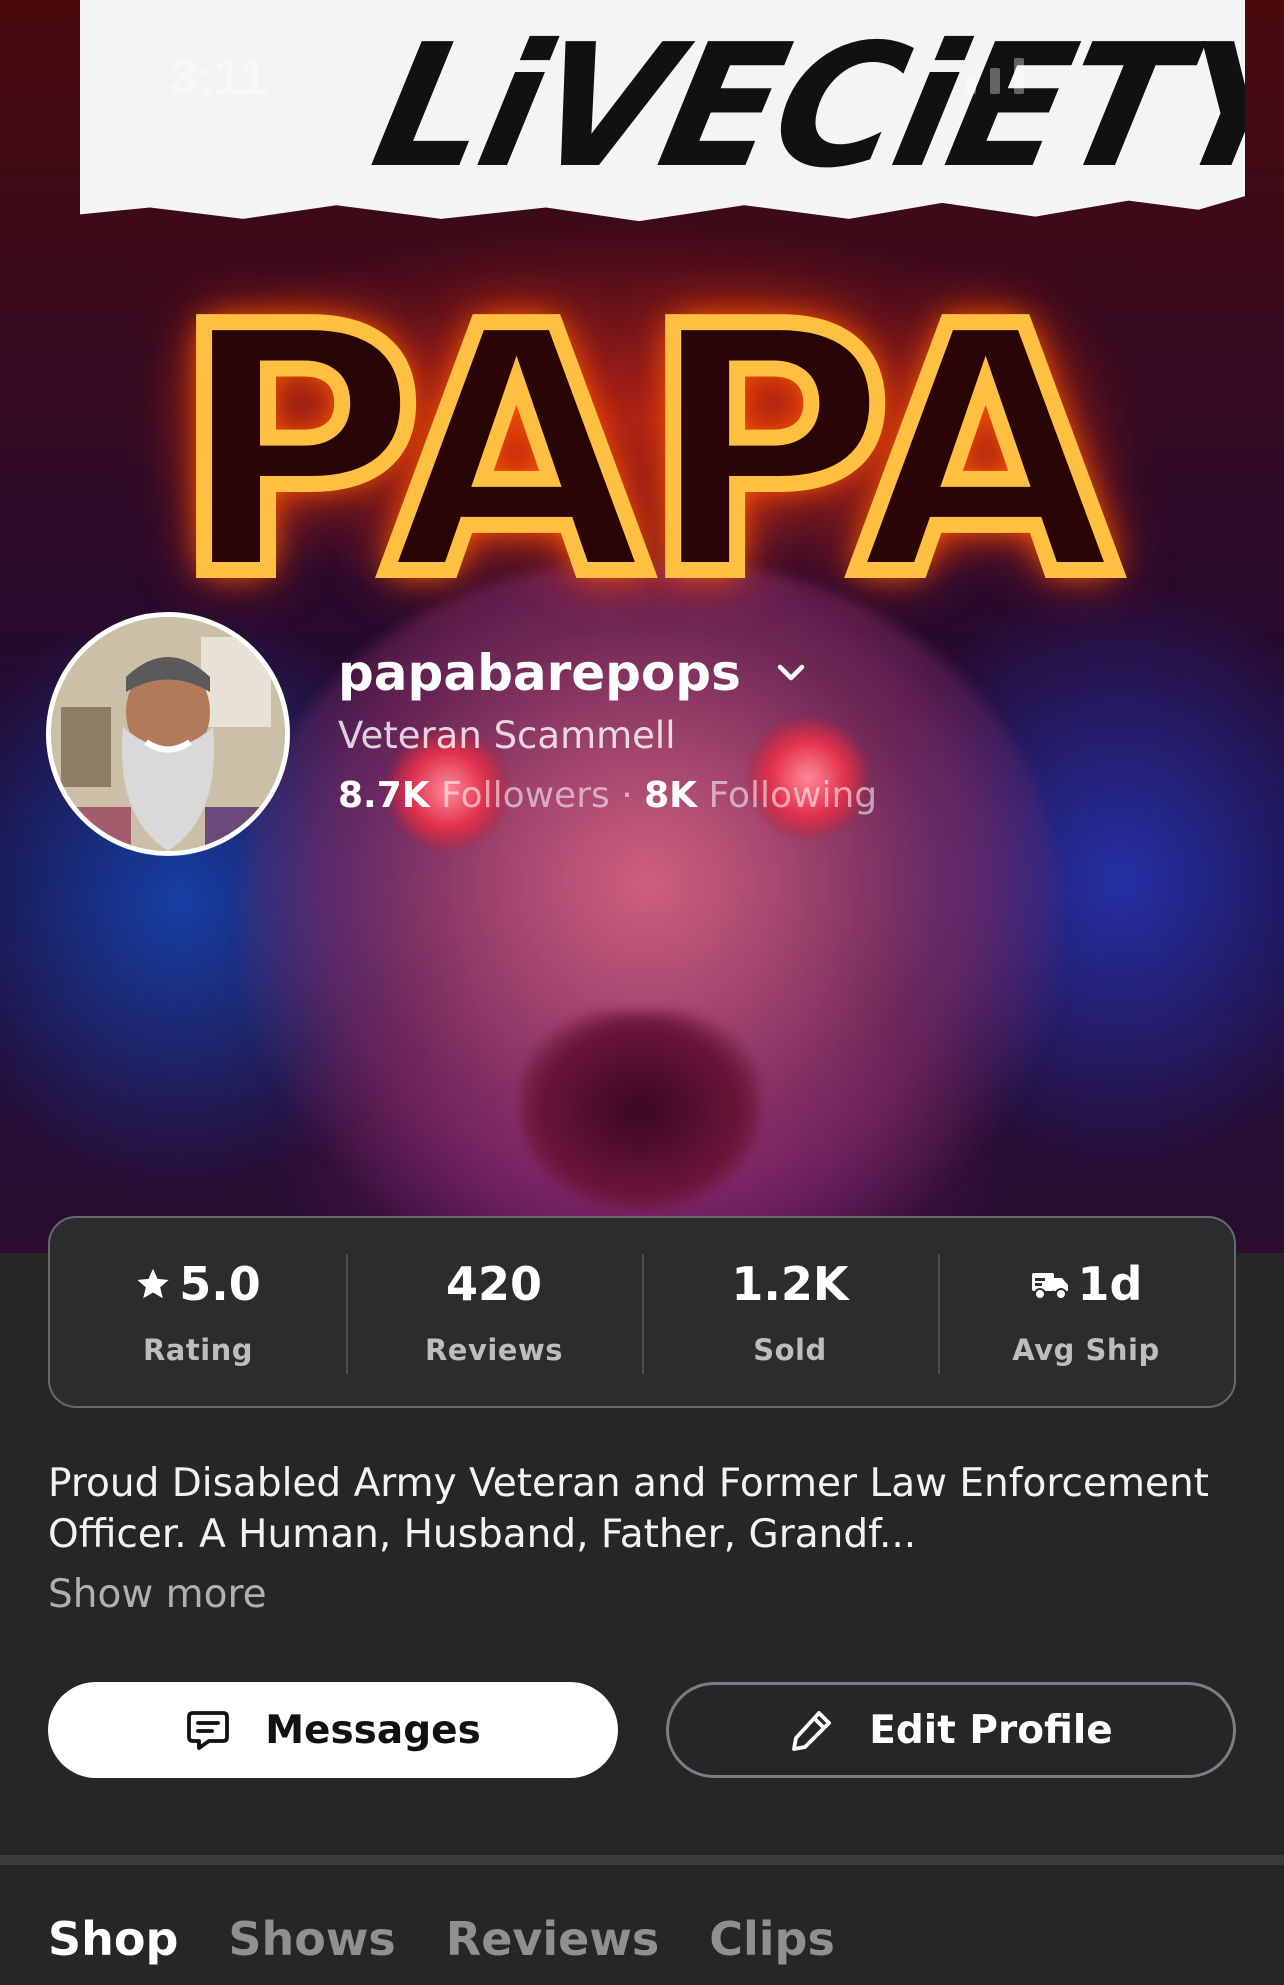  I want to click on avatar, so click(168, 734).